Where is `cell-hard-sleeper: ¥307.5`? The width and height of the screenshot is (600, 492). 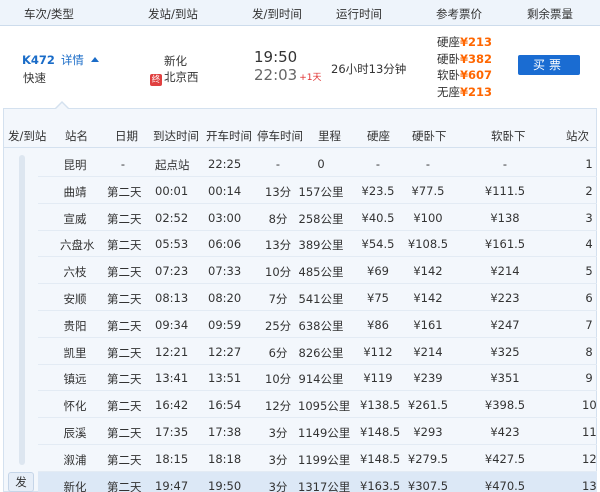 cell-hard-sleeper: ¥307.5 is located at coordinates (428, 485).